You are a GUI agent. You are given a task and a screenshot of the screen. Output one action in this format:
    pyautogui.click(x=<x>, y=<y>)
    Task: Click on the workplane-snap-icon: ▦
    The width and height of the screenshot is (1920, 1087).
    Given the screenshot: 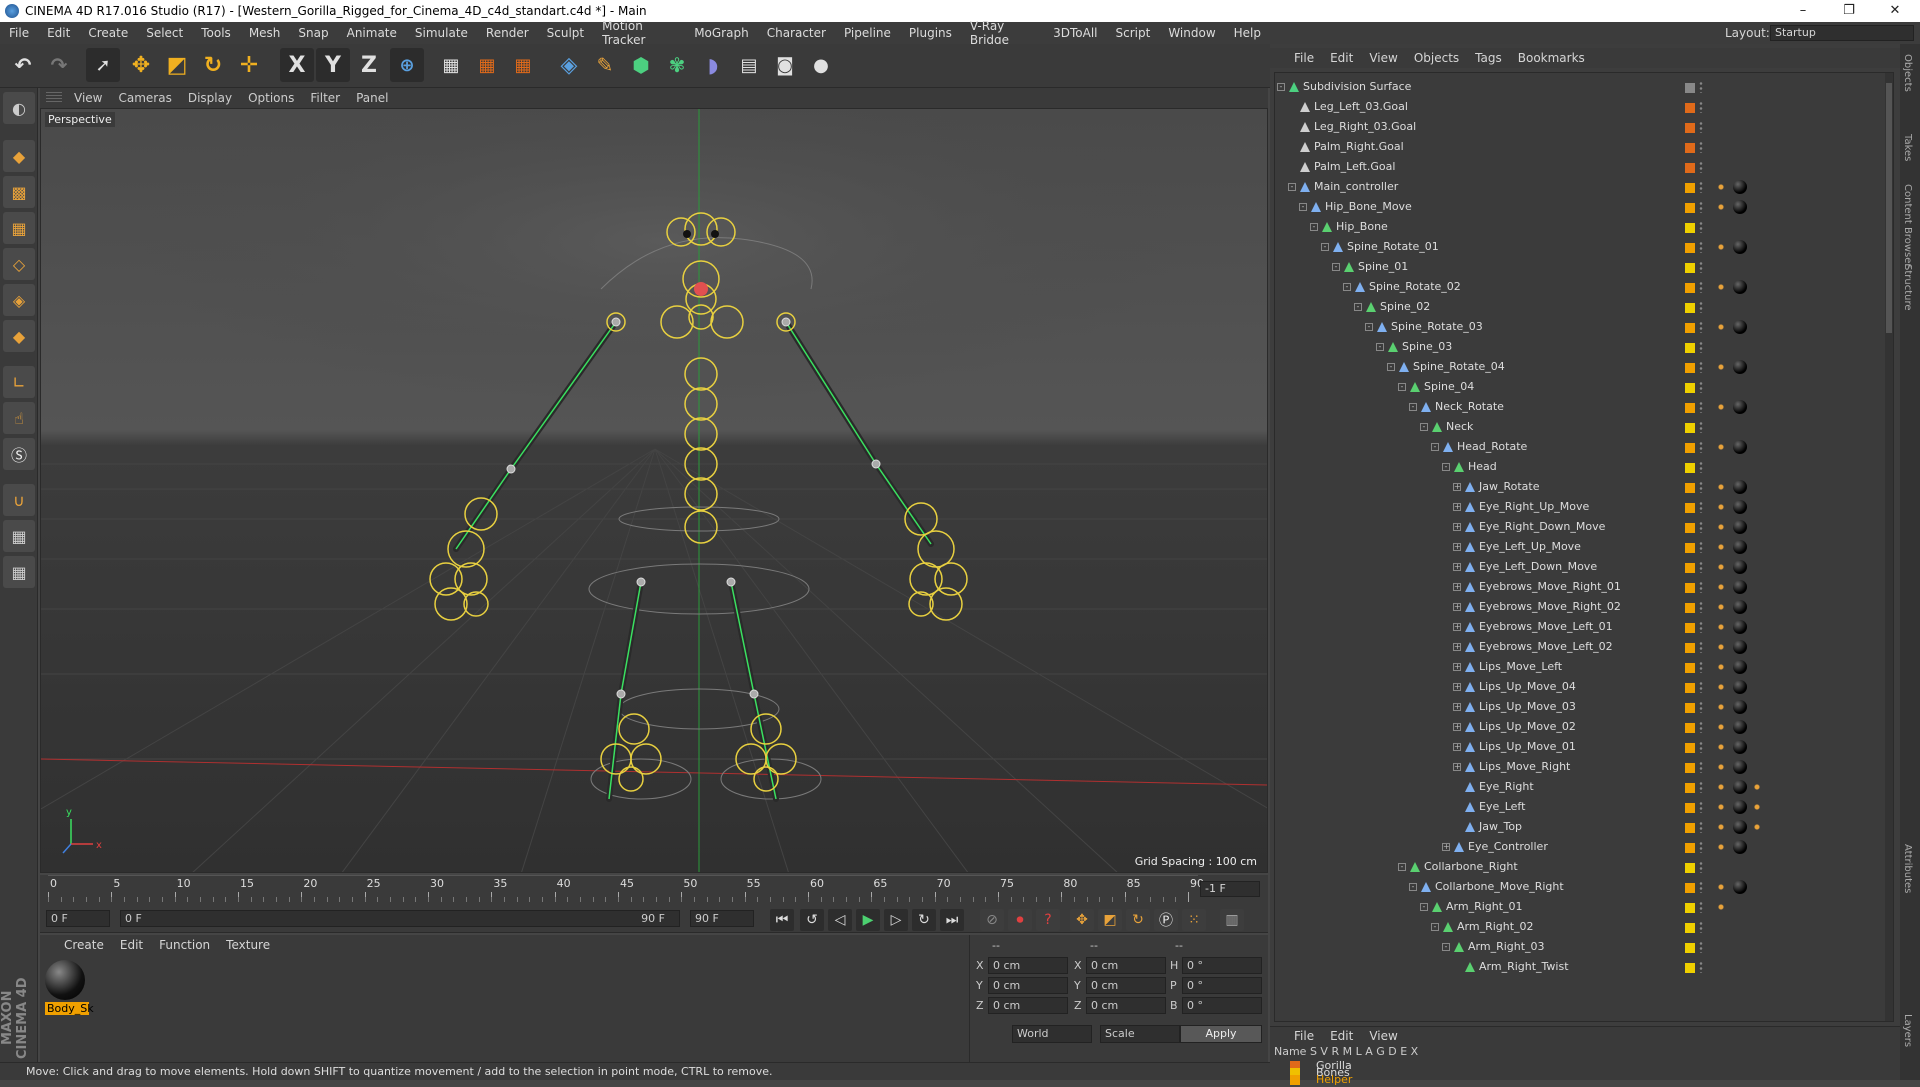 What is the action you would take?
    pyautogui.click(x=19, y=572)
    